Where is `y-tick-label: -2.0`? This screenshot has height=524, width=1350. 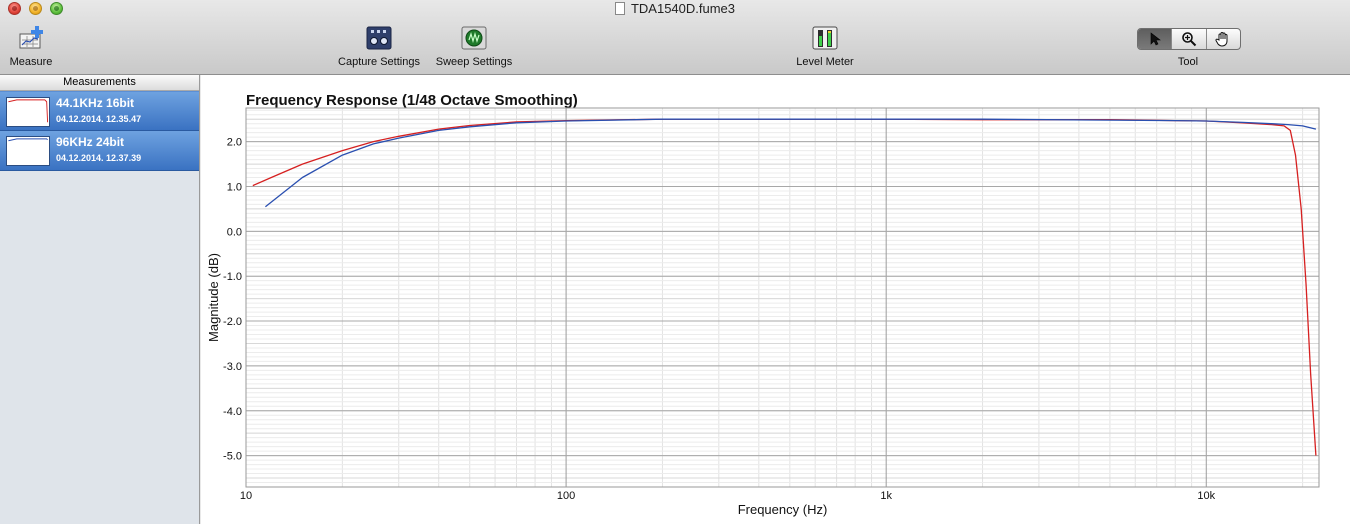
y-tick-label: -2.0 is located at coordinates (232, 322).